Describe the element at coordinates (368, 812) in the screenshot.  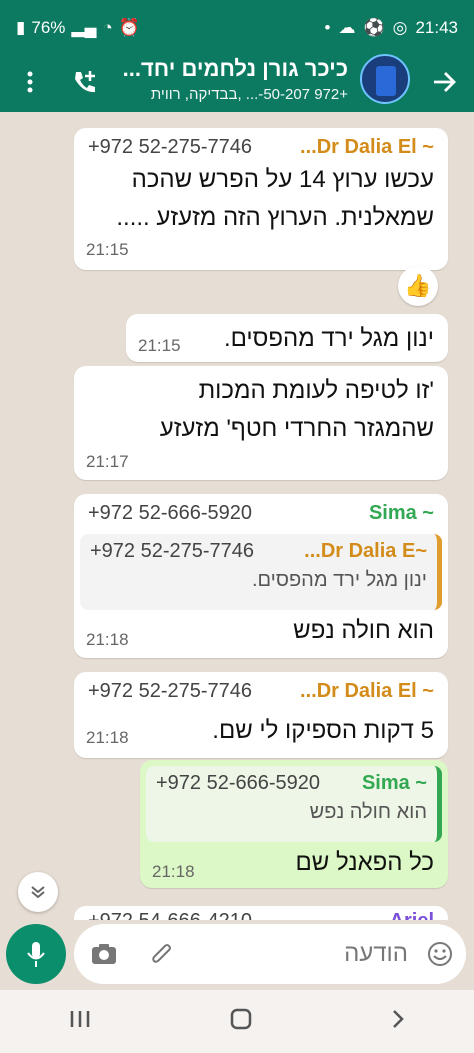
I see `quote-text: הוא חולה נפש` at that location.